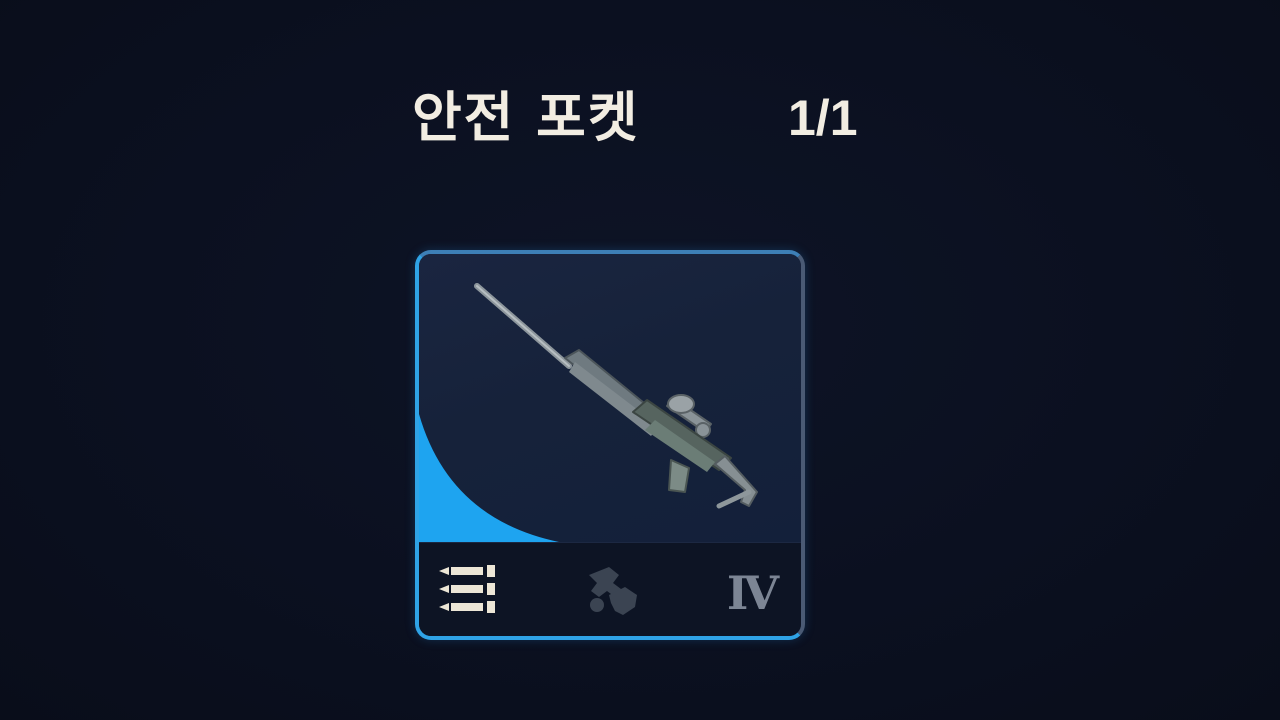  I want to click on tier-label: Ⅳ, so click(753, 593).